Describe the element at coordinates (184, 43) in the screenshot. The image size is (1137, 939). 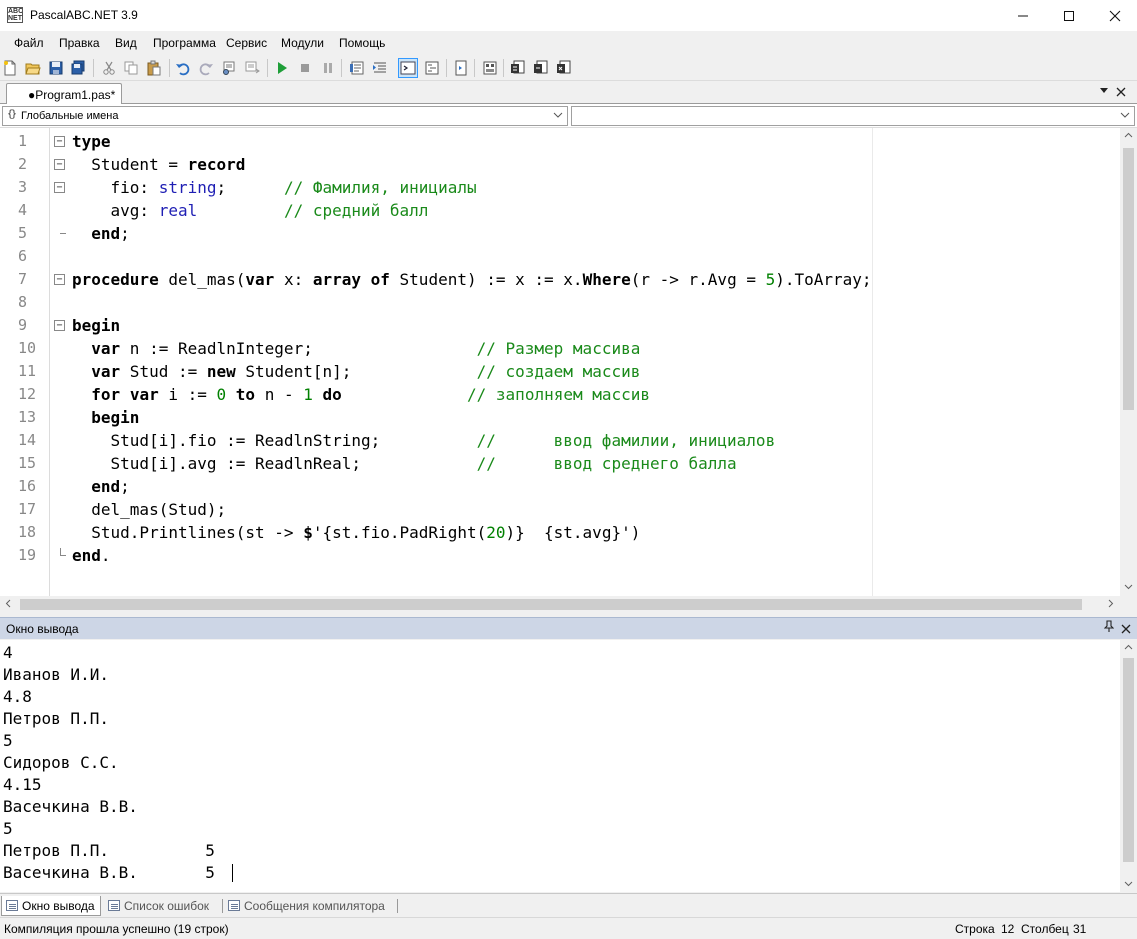
I see `menu-program: Программа` at that location.